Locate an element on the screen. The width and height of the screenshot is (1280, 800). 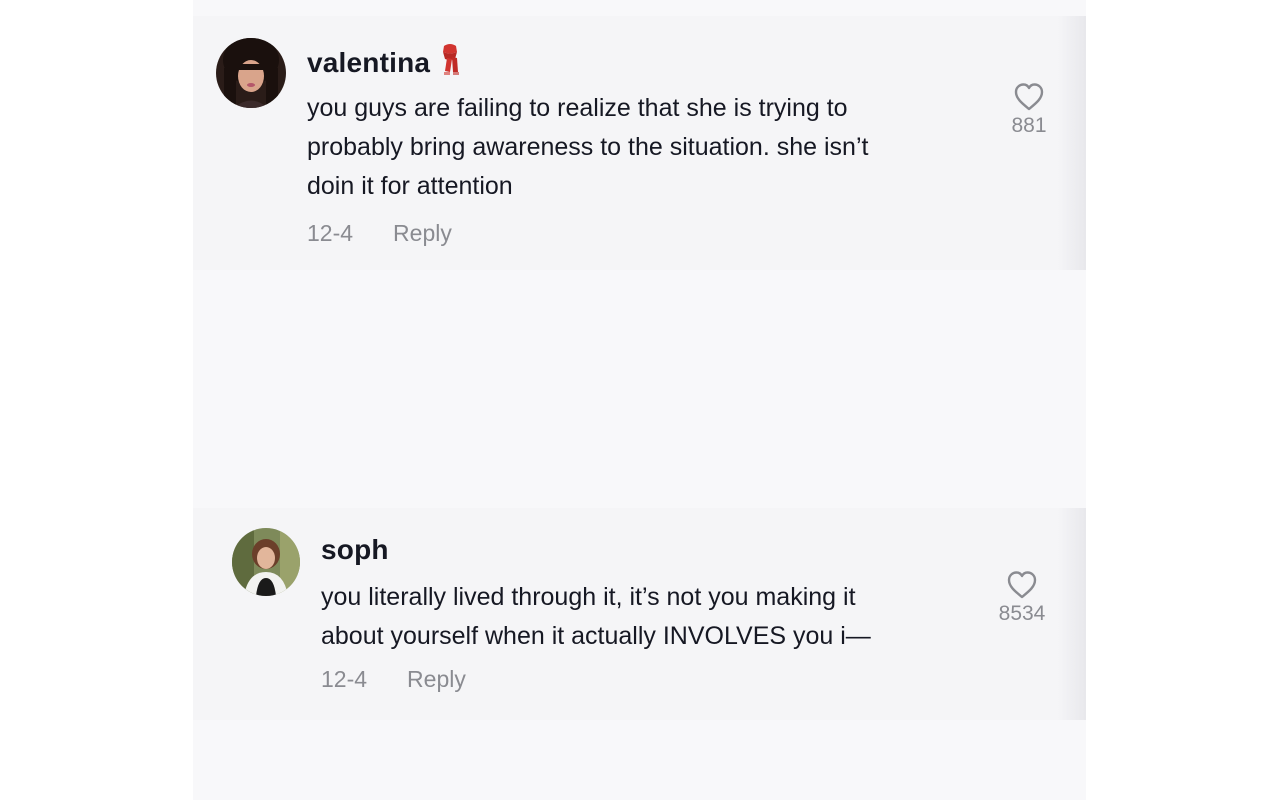
like-button: 8534 is located at coordinates (1022, 598).